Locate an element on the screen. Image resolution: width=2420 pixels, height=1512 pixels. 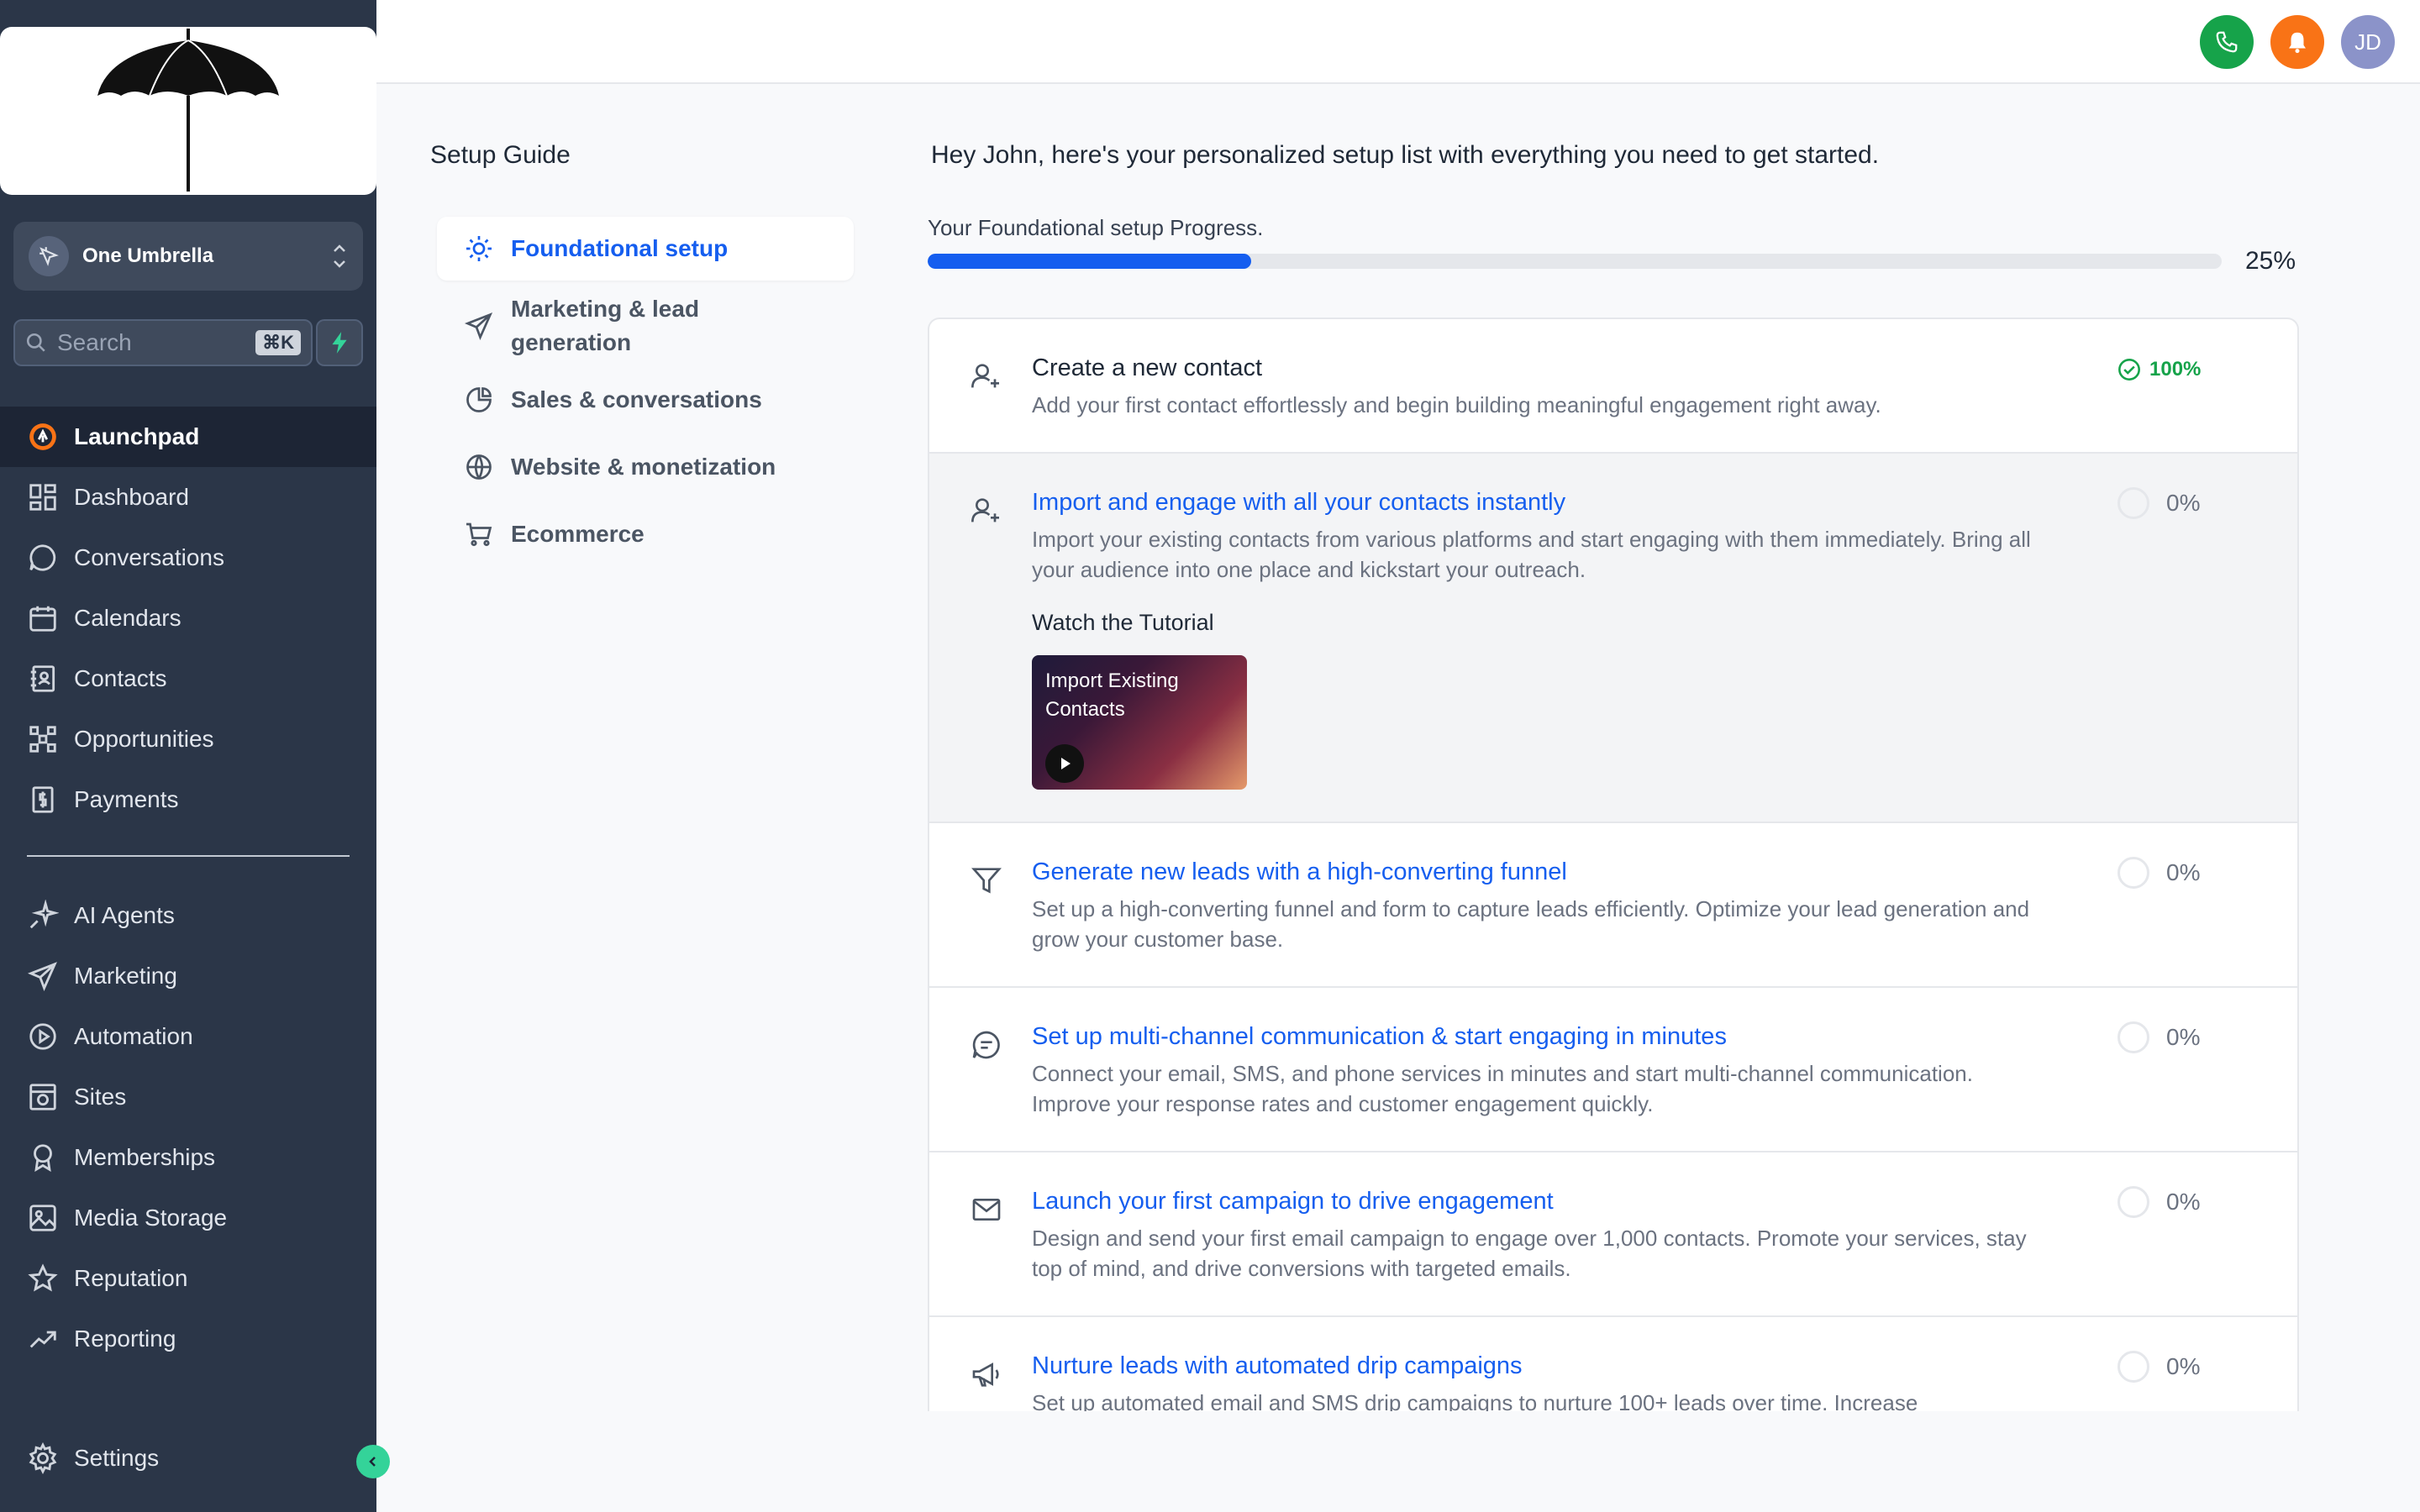
account-name: One Umbrella is located at coordinates (148, 255).